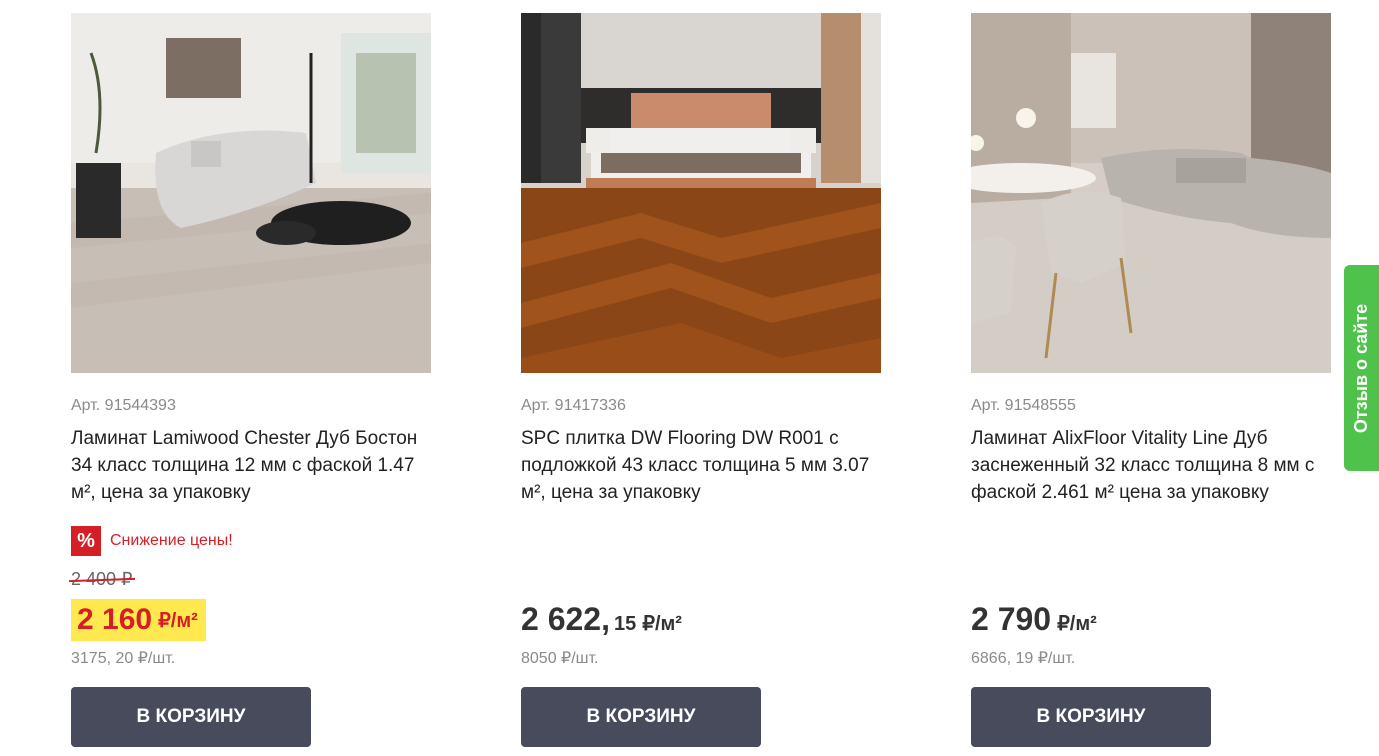 This screenshot has height=756, width=1379. What do you see at coordinates (1023, 658) in the screenshot?
I see `price-per-piece: 6866, 19 ₽/шт.` at bounding box center [1023, 658].